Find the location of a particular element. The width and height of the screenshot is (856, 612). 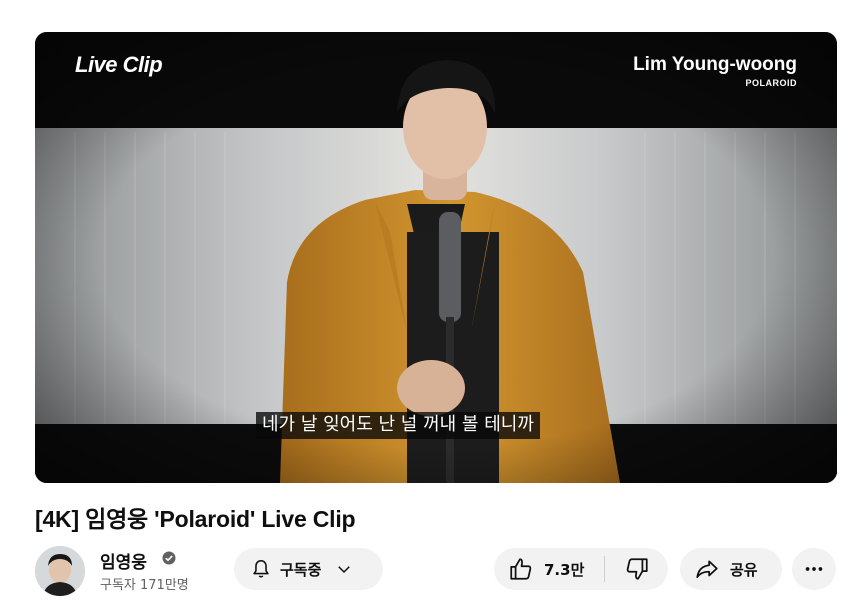

thumbs-down-icon is located at coordinates (637, 569).